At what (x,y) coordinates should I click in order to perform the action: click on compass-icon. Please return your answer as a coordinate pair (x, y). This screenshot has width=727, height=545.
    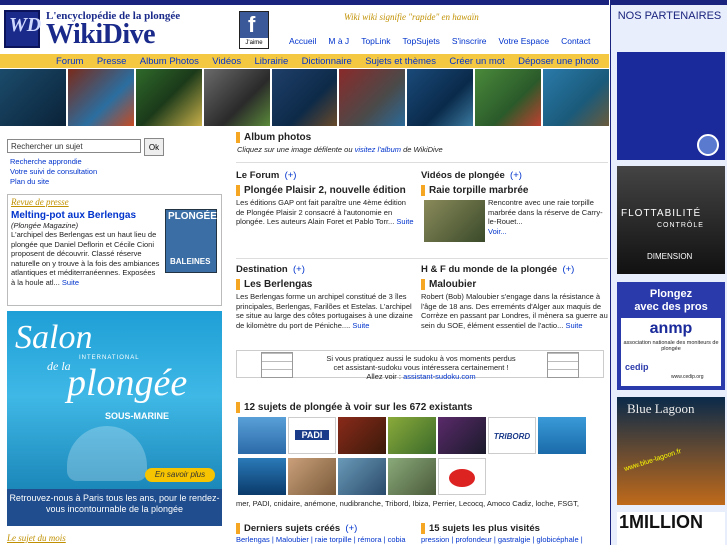
    Looking at the image, I should click on (708, 145).